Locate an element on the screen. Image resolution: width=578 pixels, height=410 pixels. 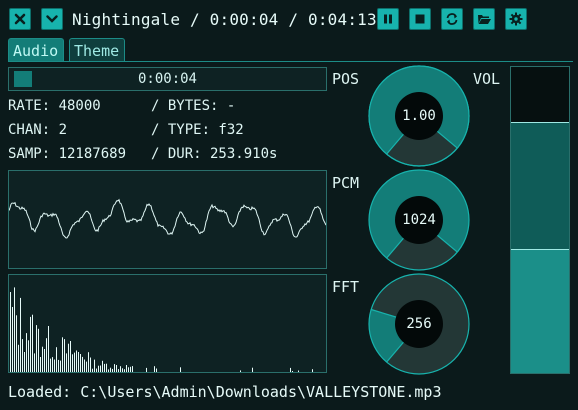
gear-icon is located at coordinates (516, 19).